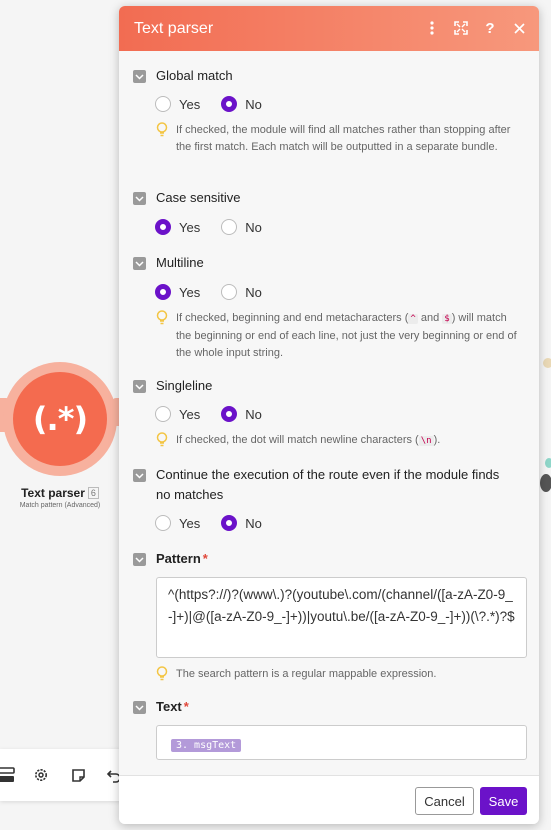  Describe the element at coordinates (229, 292) in the screenshot. I see `multiline-no-radio` at that location.